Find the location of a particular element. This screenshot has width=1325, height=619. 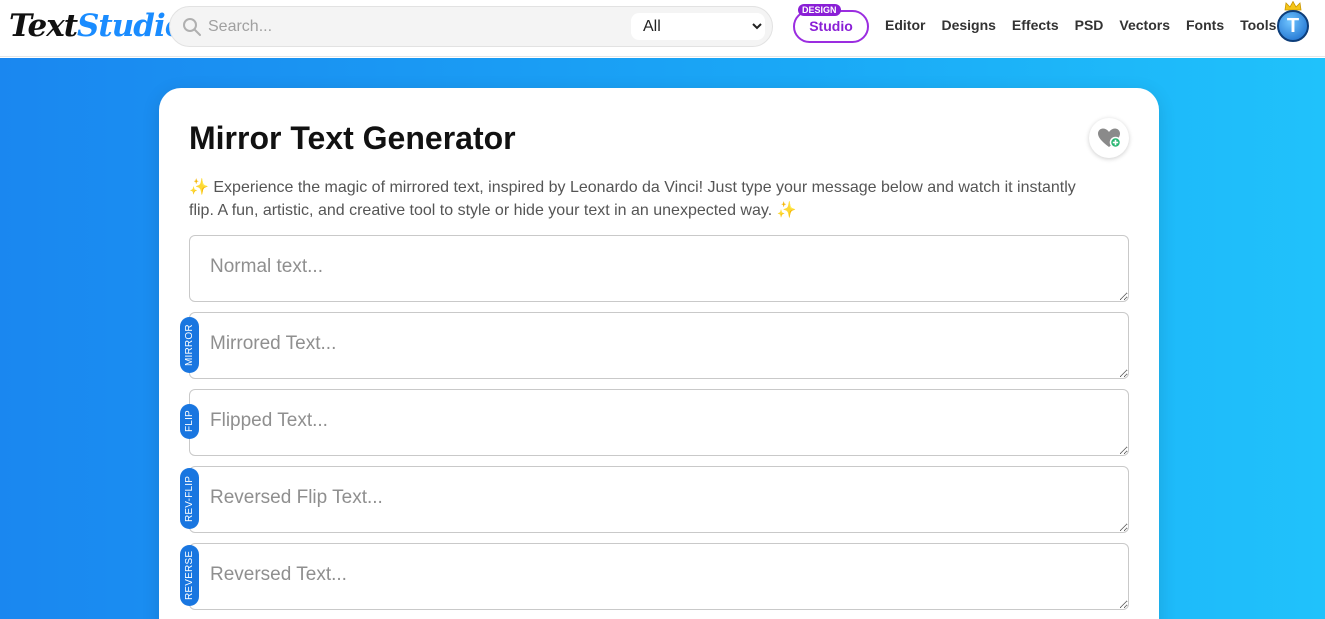

favorite-button is located at coordinates (1109, 138).